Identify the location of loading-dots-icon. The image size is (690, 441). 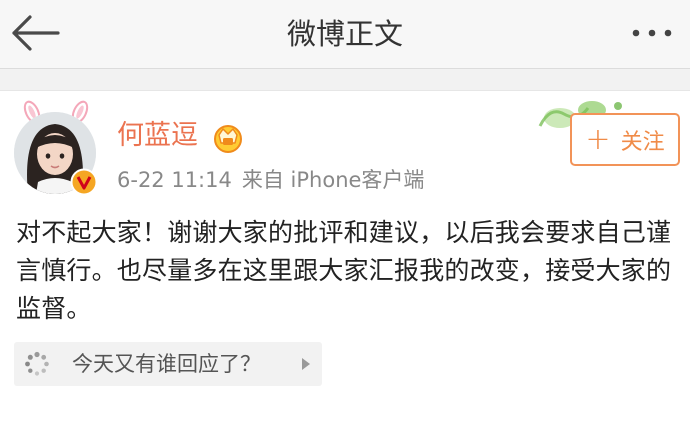
(37, 363).